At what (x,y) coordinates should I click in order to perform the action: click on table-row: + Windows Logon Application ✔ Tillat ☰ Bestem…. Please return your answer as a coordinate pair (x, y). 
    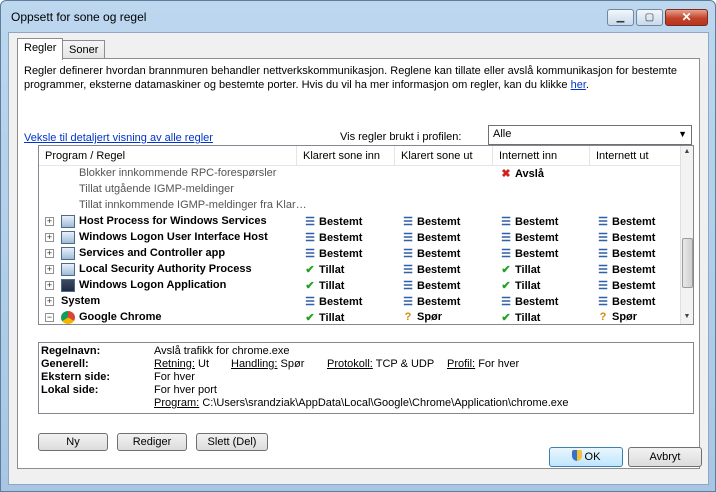
    Looking at the image, I should click on (360, 286).